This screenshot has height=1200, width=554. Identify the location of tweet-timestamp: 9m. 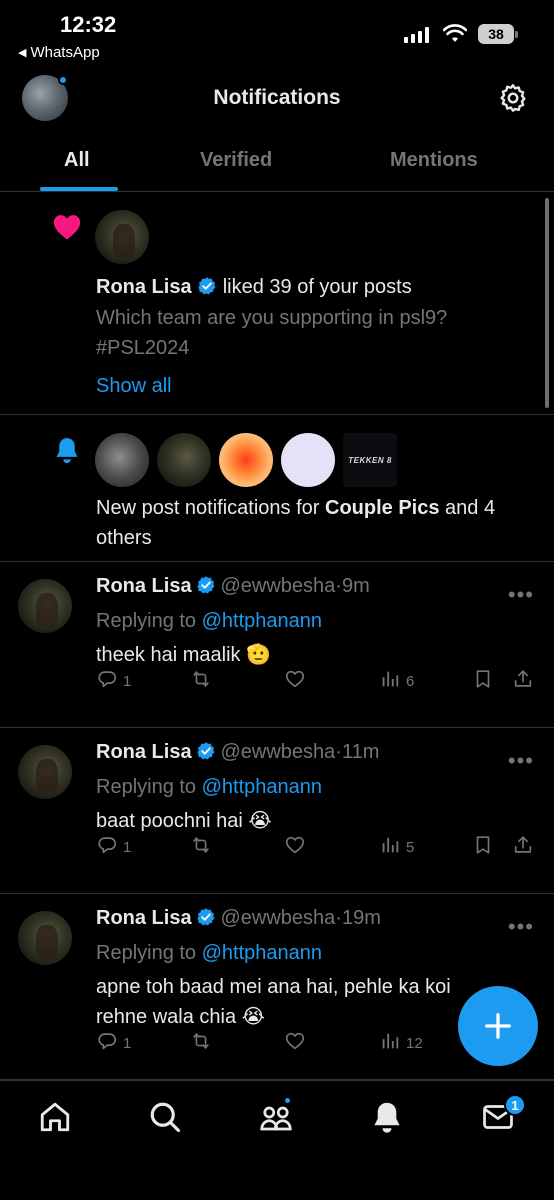
(355, 586).